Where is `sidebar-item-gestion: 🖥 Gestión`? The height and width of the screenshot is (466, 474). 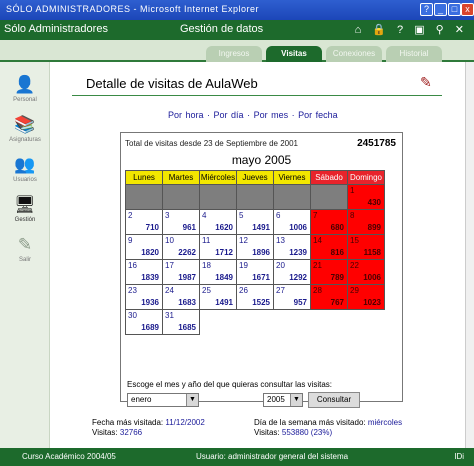 sidebar-item-gestion: 🖥 Gestión is located at coordinates (25, 208).